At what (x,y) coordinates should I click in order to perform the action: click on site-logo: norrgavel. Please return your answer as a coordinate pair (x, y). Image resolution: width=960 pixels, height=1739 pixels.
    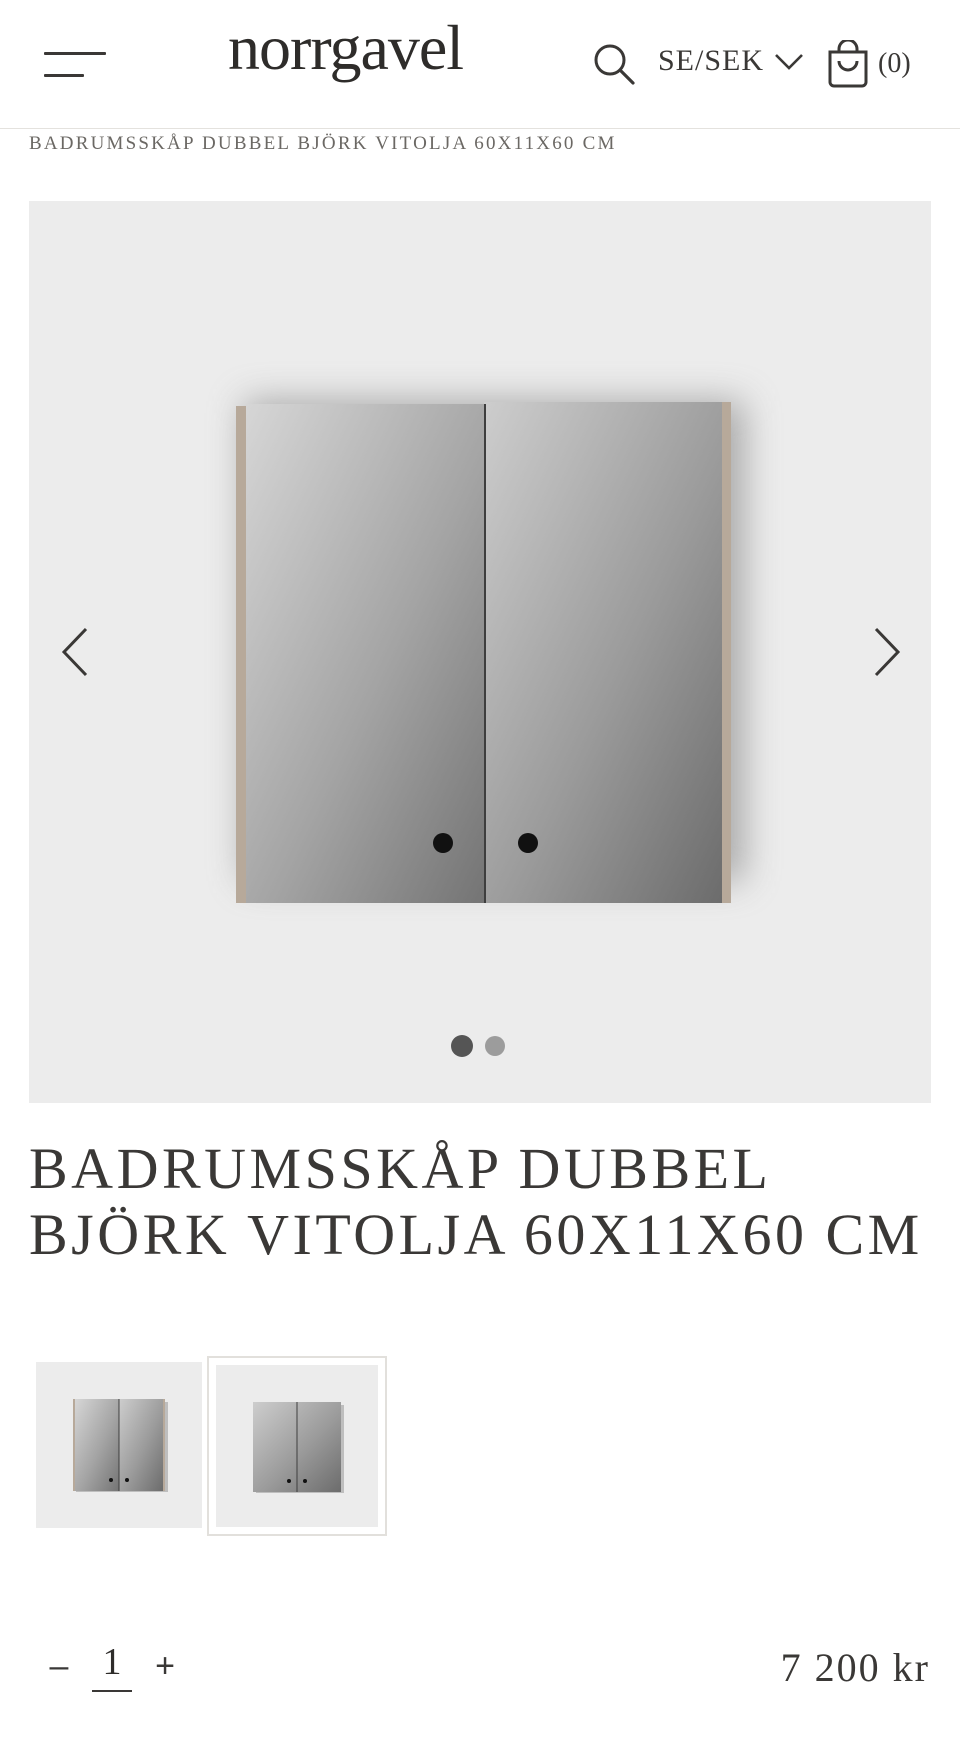
    Looking at the image, I should click on (346, 48).